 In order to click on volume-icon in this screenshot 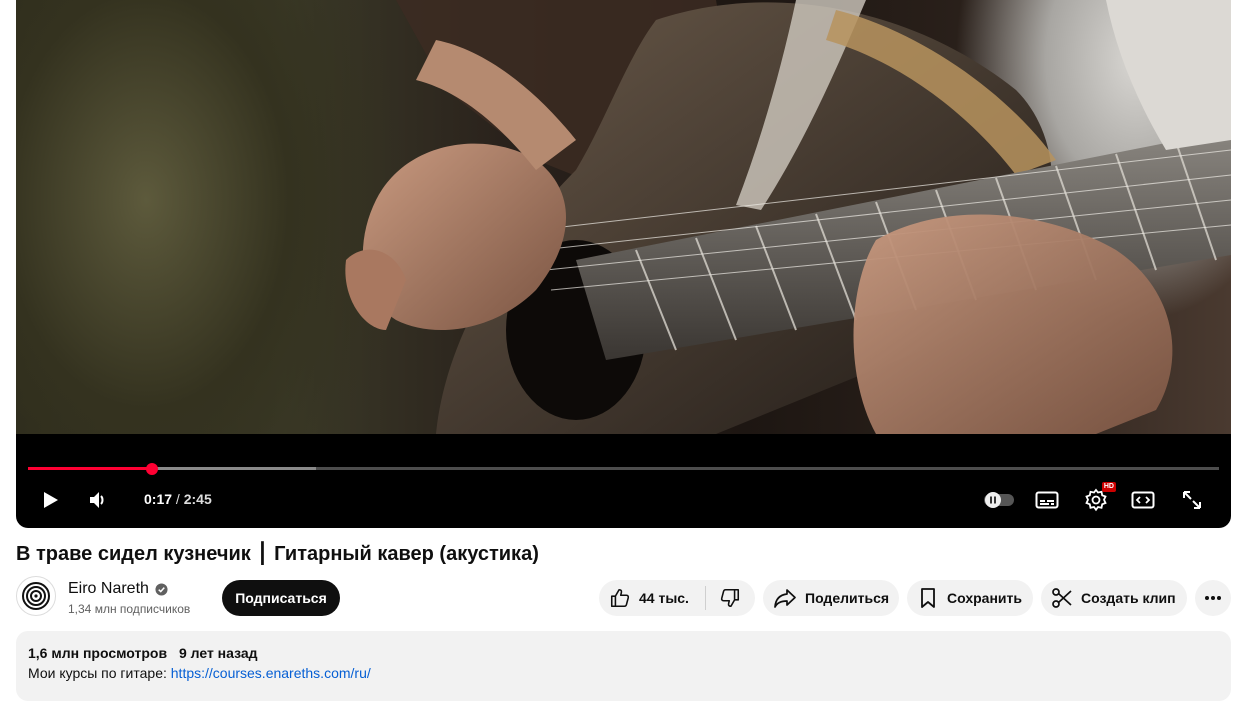, I will do `click(97, 500)`.